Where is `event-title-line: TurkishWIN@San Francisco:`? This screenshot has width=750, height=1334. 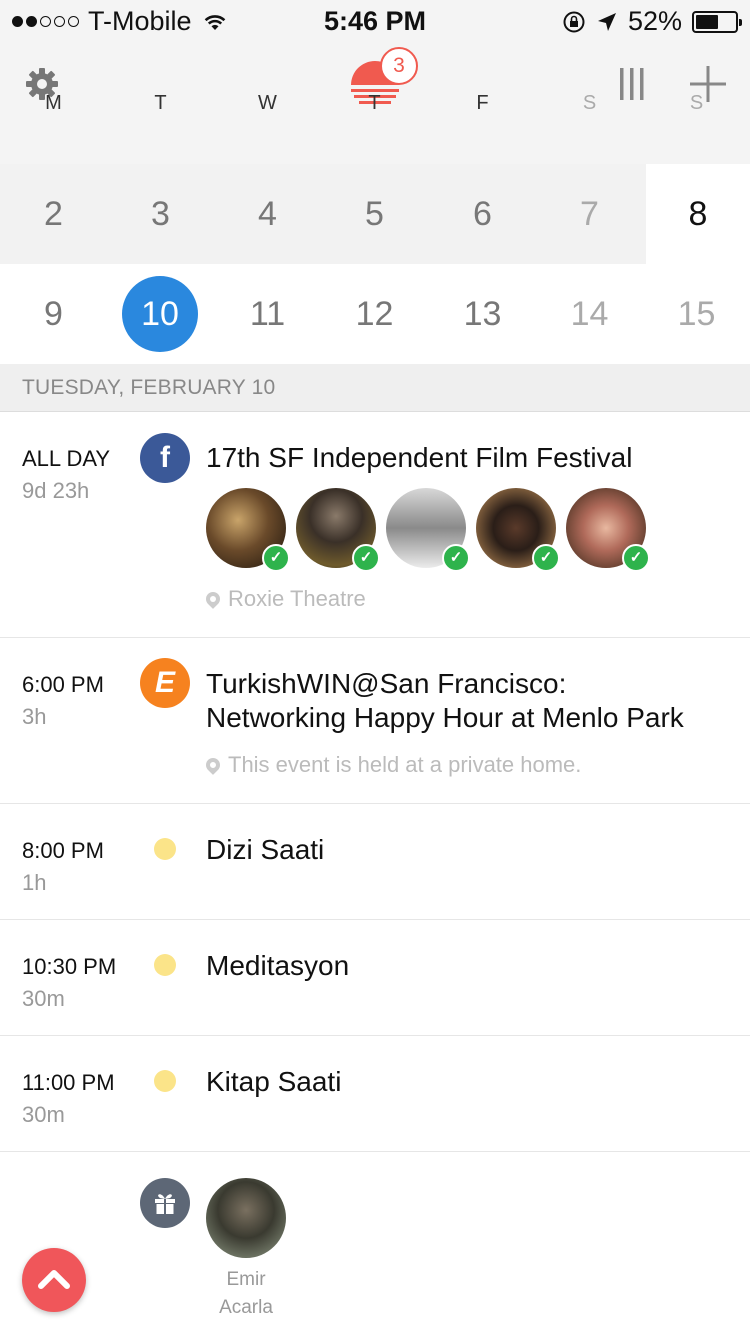
event-title-line: TurkishWIN@San Francisco: is located at coordinates (386, 683).